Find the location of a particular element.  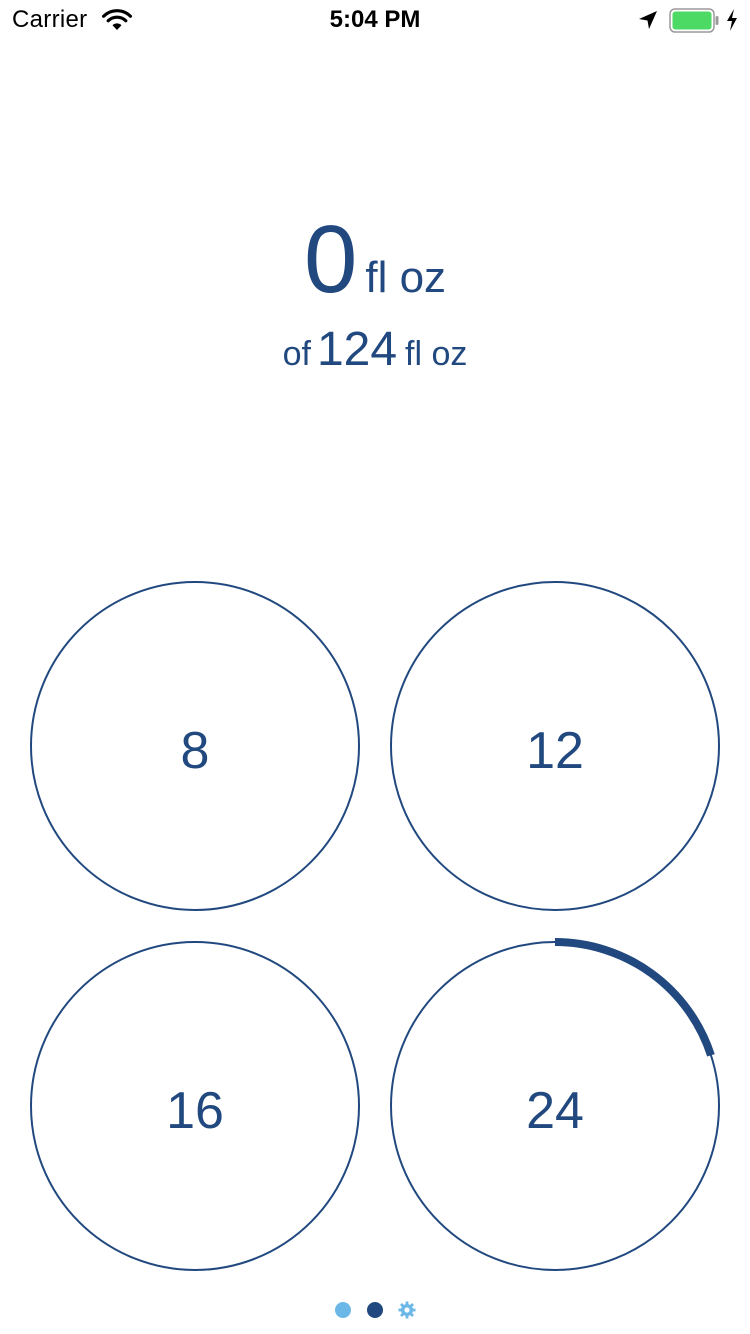

current-intake: 0 fl oz is located at coordinates (375, 260).